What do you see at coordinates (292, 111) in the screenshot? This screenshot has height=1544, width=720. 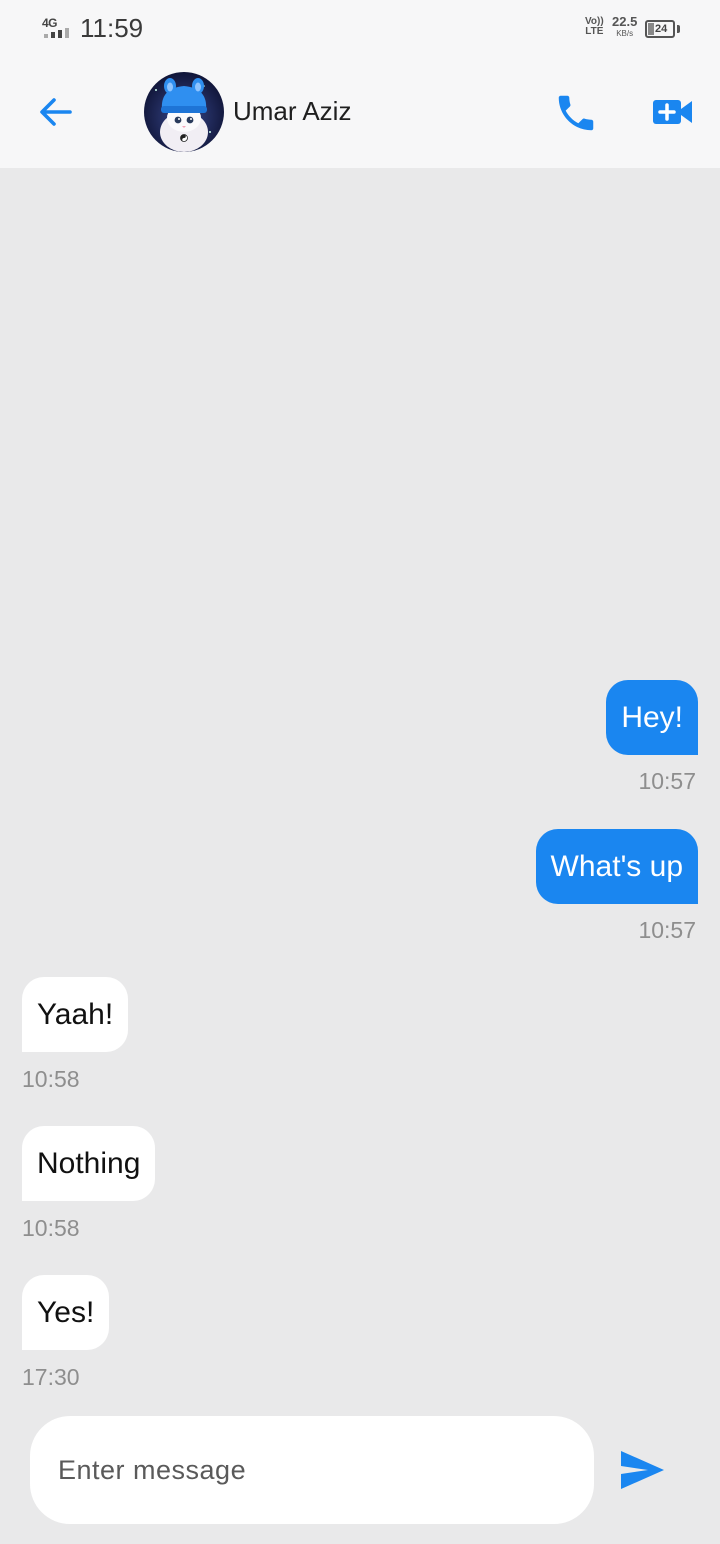 I see `contact-name: Umar Aziz` at bounding box center [292, 111].